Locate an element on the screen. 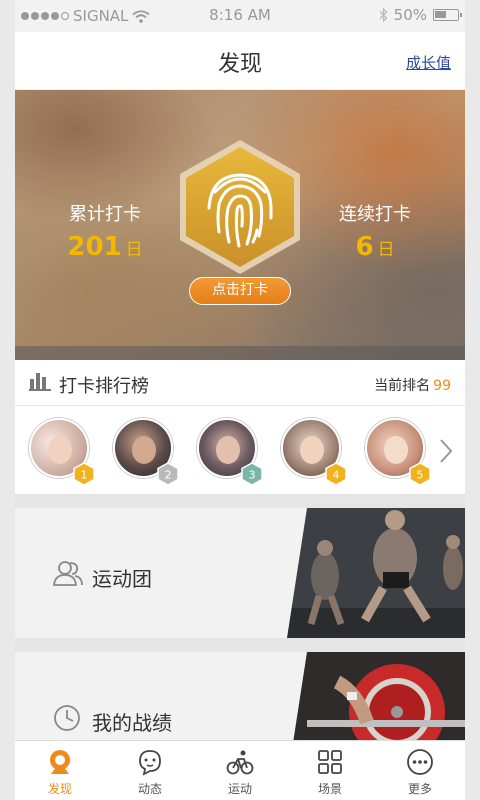  current-rank: 当前排名 99 is located at coordinates (412, 385).